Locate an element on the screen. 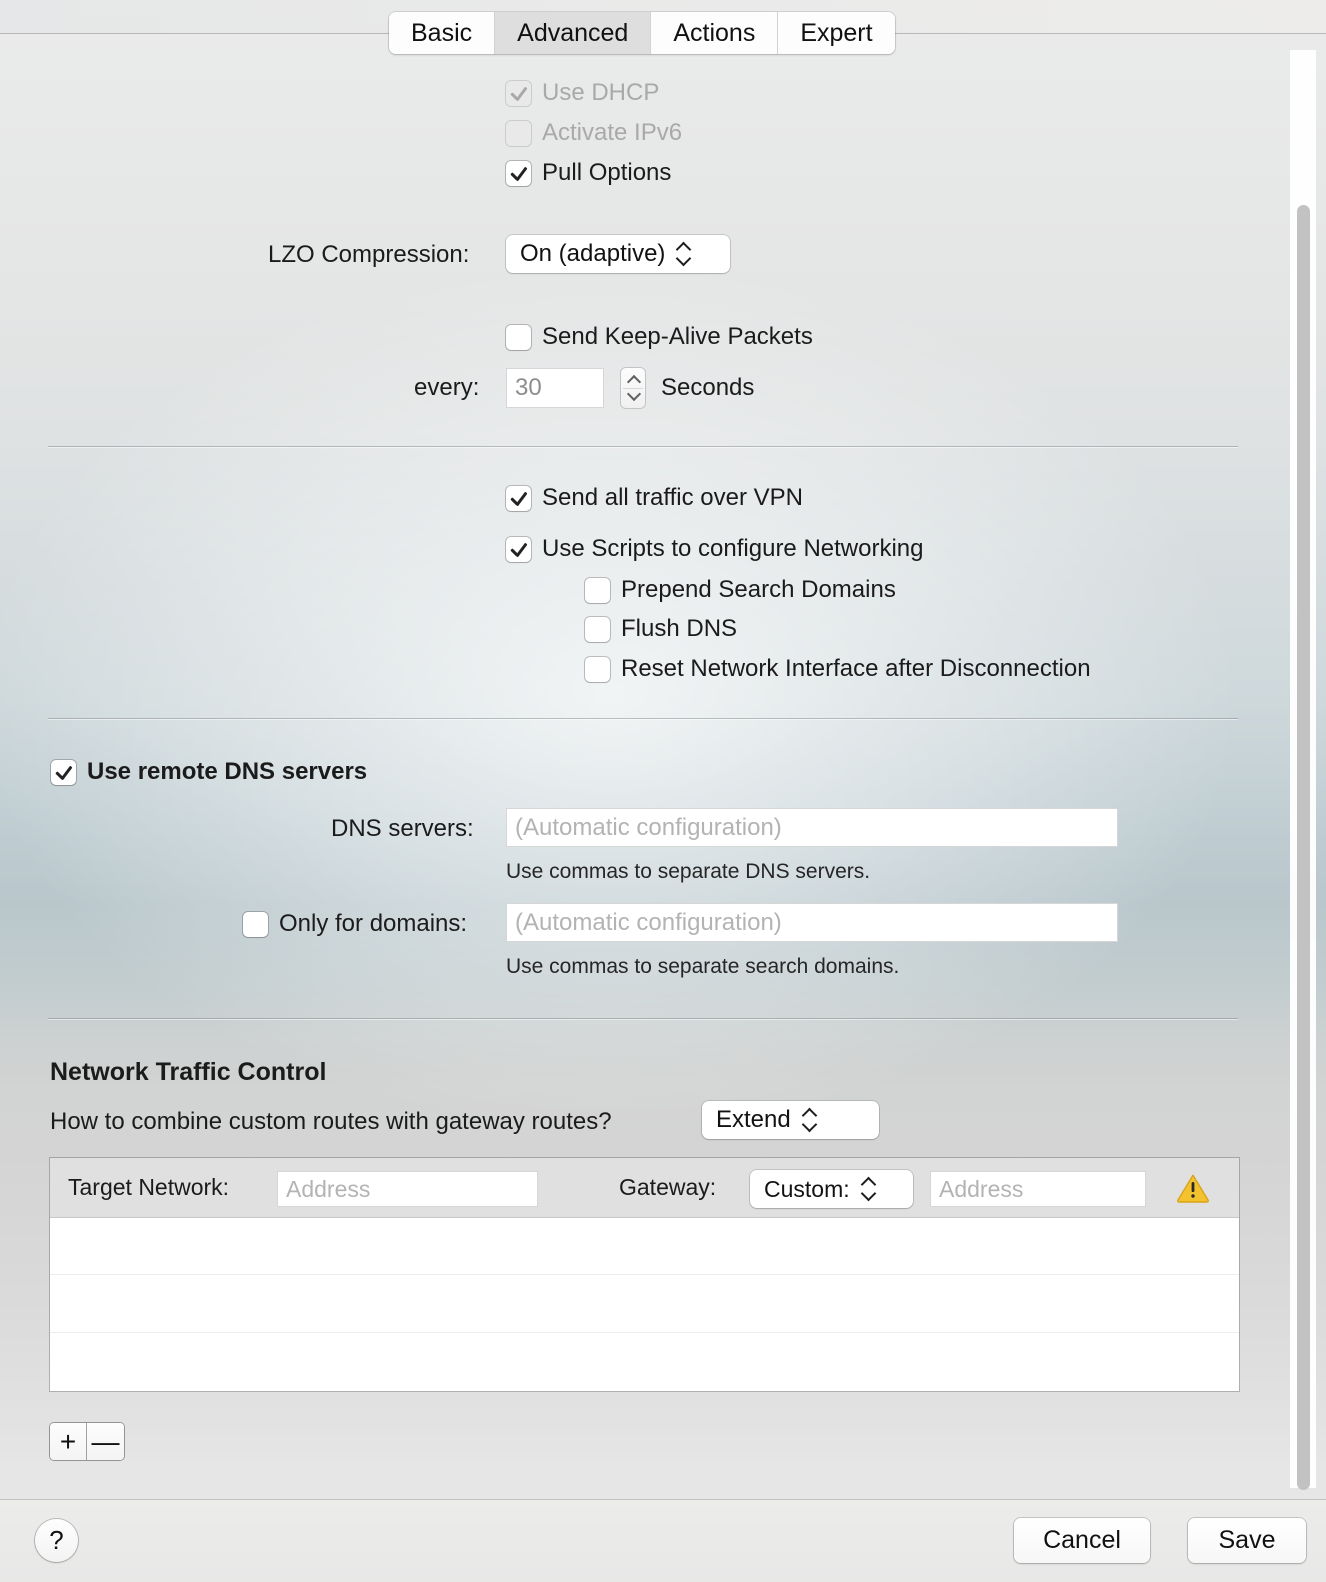 This screenshot has height=1582, width=1326. tab-expert-label: Expert is located at coordinates (836, 32).